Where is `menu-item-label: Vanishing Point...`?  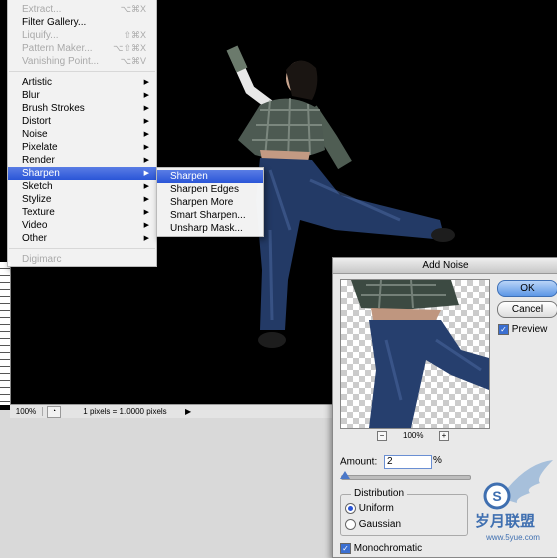 menu-item-label: Vanishing Point... is located at coordinates (61, 61).